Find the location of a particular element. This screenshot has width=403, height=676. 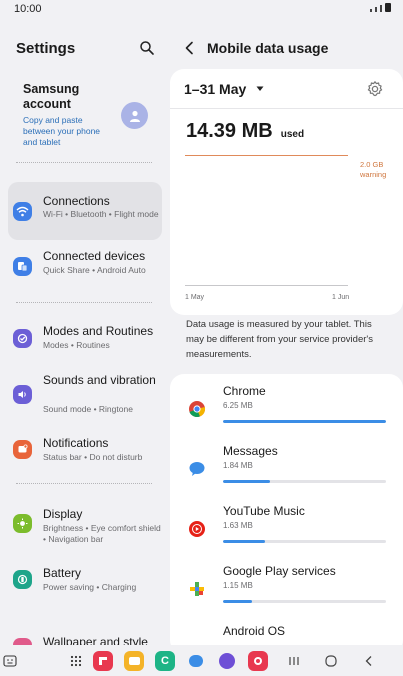

app-usage-row: Google Play services 1.15 MB is located at coordinates (288, 593).